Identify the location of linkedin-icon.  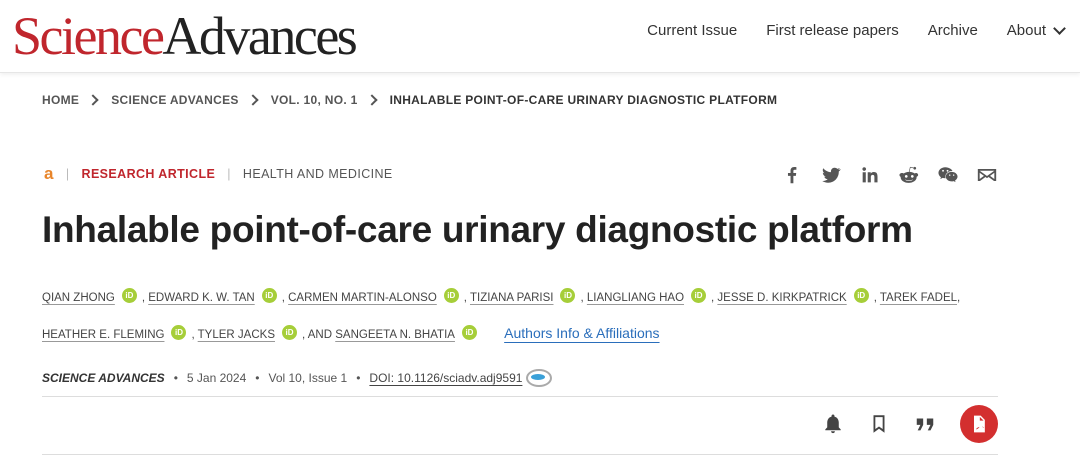
(870, 175).